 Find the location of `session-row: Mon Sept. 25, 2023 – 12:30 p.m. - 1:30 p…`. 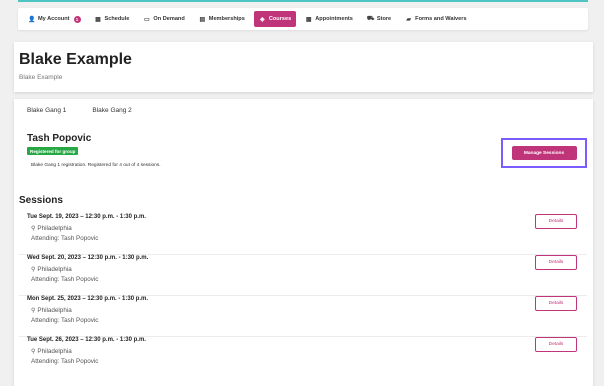

session-row: Mon Sept. 25, 2023 – 12:30 p.m. - 1:30 p… is located at coordinates (303, 316).